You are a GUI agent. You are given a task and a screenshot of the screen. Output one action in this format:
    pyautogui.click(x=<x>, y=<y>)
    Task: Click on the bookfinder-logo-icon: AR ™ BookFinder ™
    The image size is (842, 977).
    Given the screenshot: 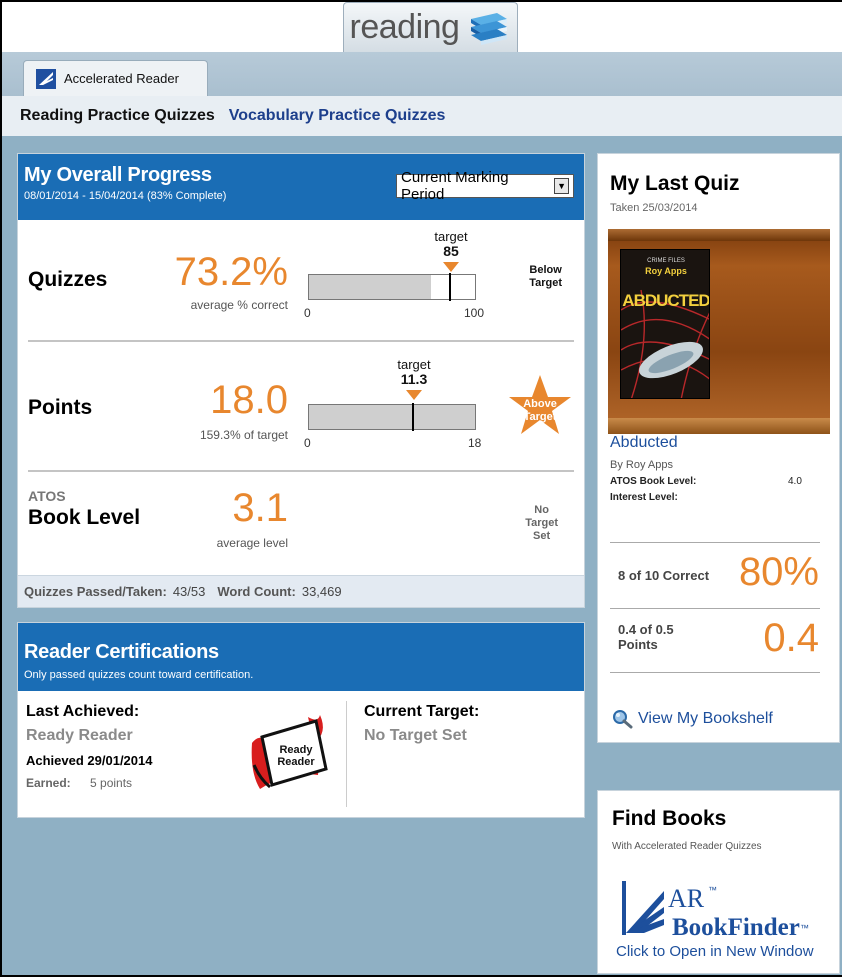 What is the action you would take?
    pyautogui.click(x=720, y=906)
    